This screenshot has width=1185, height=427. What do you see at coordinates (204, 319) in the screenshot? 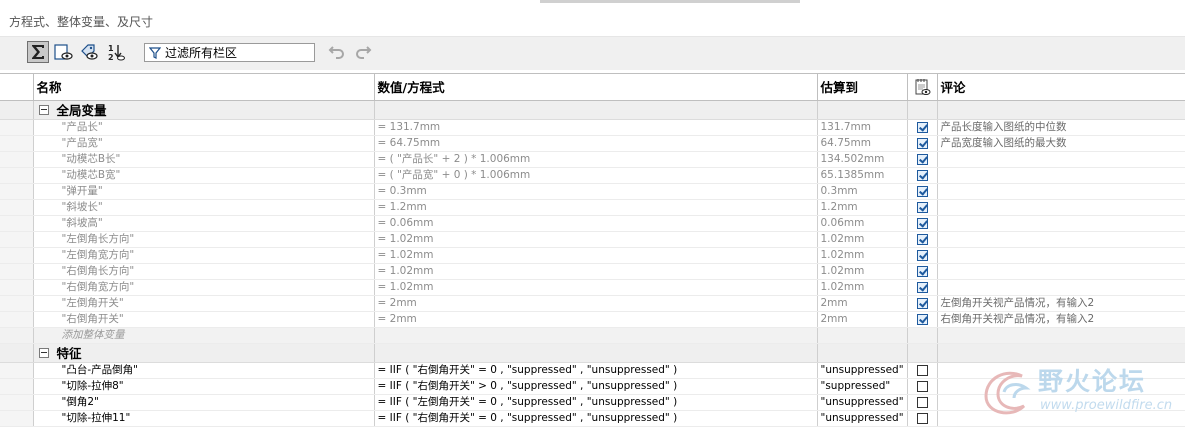
I see `variable-name-cell: "右倒角开关"` at bounding box center [204, 319].